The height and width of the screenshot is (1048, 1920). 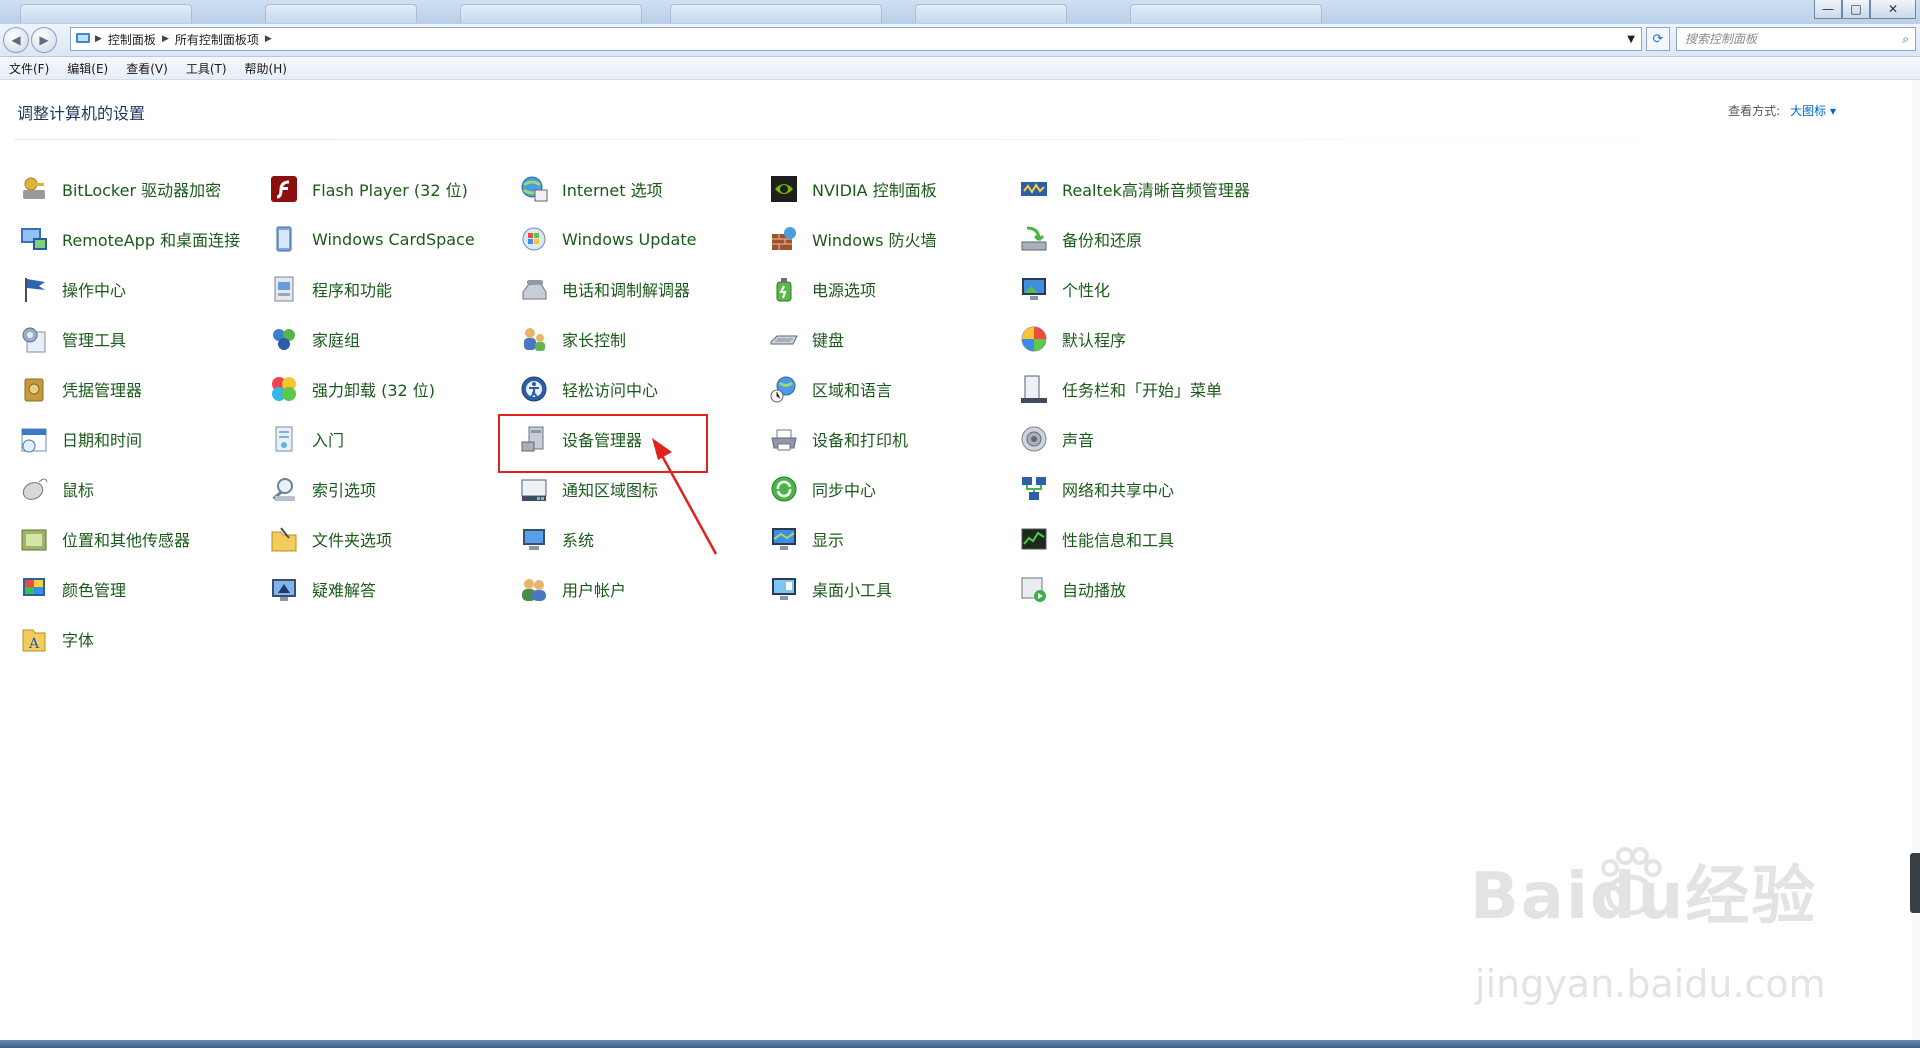 I want to click on item-network-sharing: 网络和共享中心, so click(x=1096, y=489).